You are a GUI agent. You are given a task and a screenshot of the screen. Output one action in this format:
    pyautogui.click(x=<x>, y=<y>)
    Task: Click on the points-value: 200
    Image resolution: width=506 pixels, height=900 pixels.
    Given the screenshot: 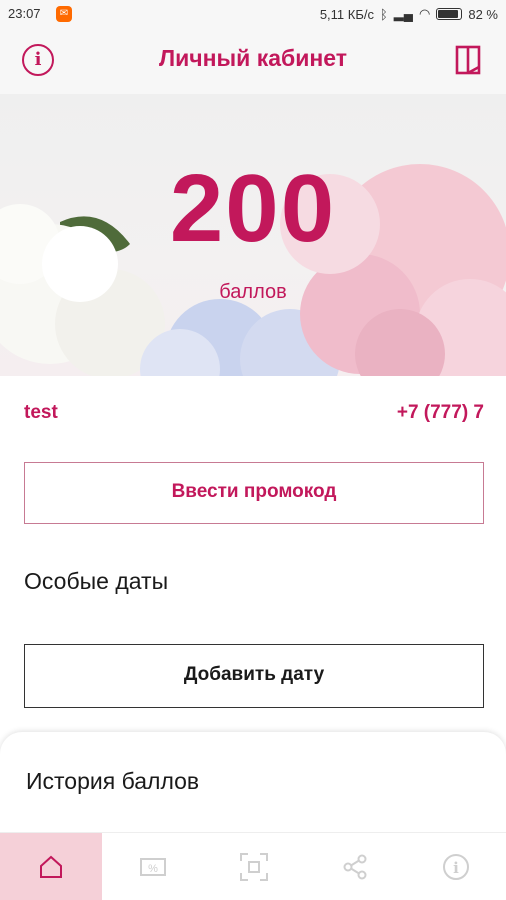 What is the action you would take?
    pyautogui.click(x=253, y=208)
    